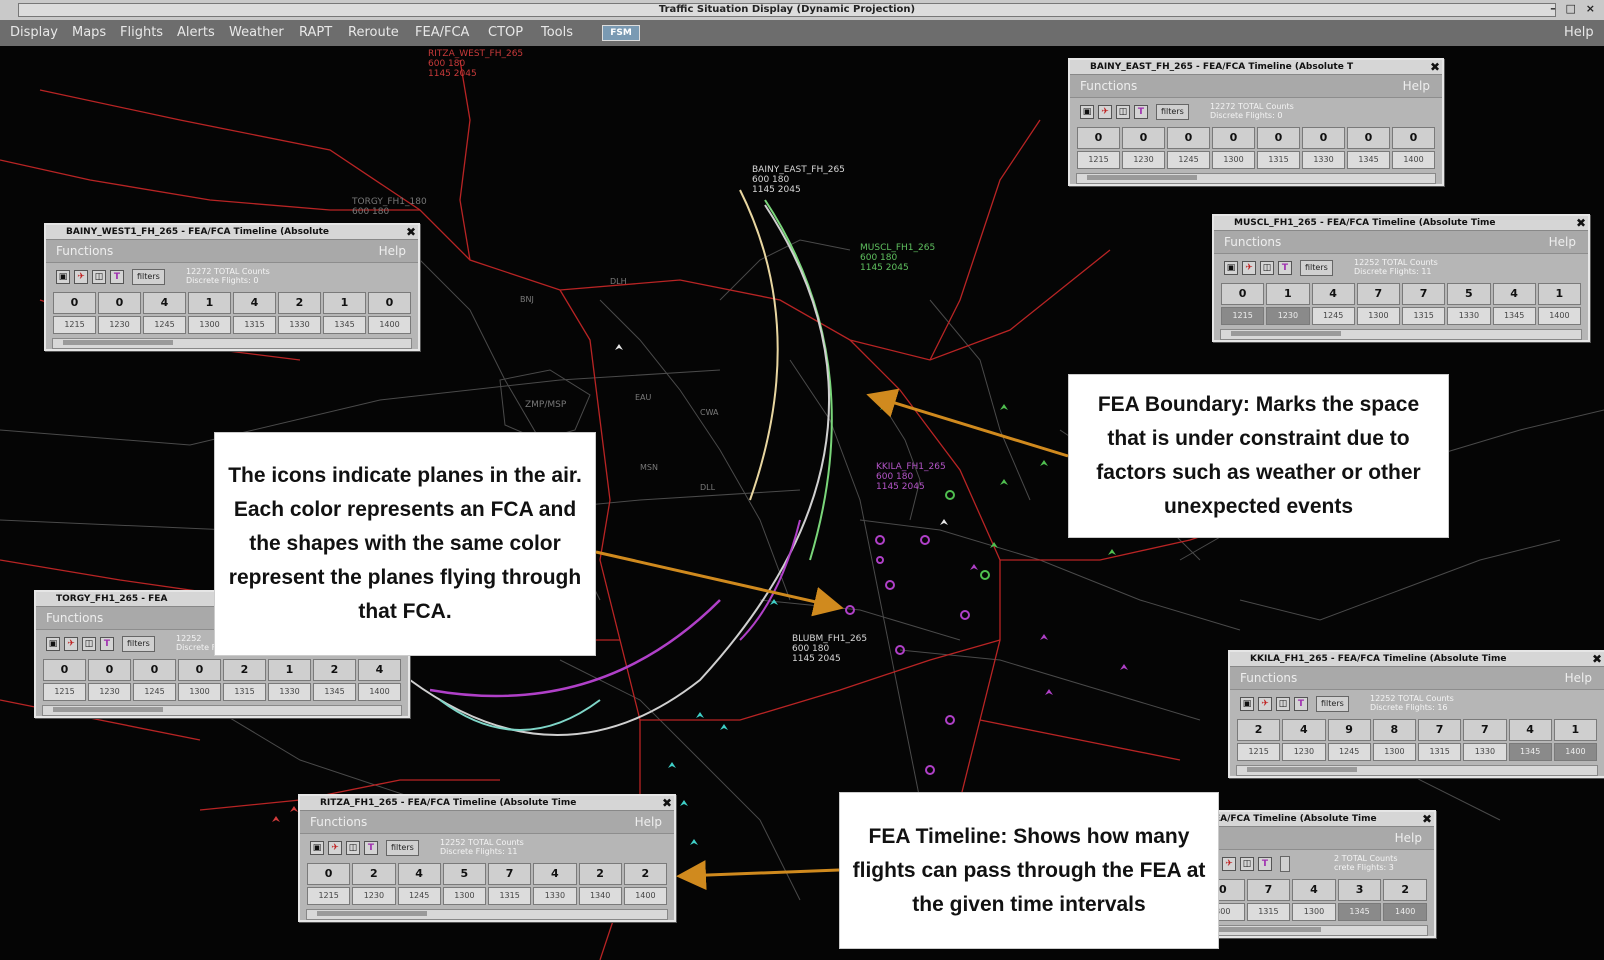  Describe the element at coordinates (442, 32) in the screenshot. I see `menu-fea-fca: FEA/FCA` at that location.